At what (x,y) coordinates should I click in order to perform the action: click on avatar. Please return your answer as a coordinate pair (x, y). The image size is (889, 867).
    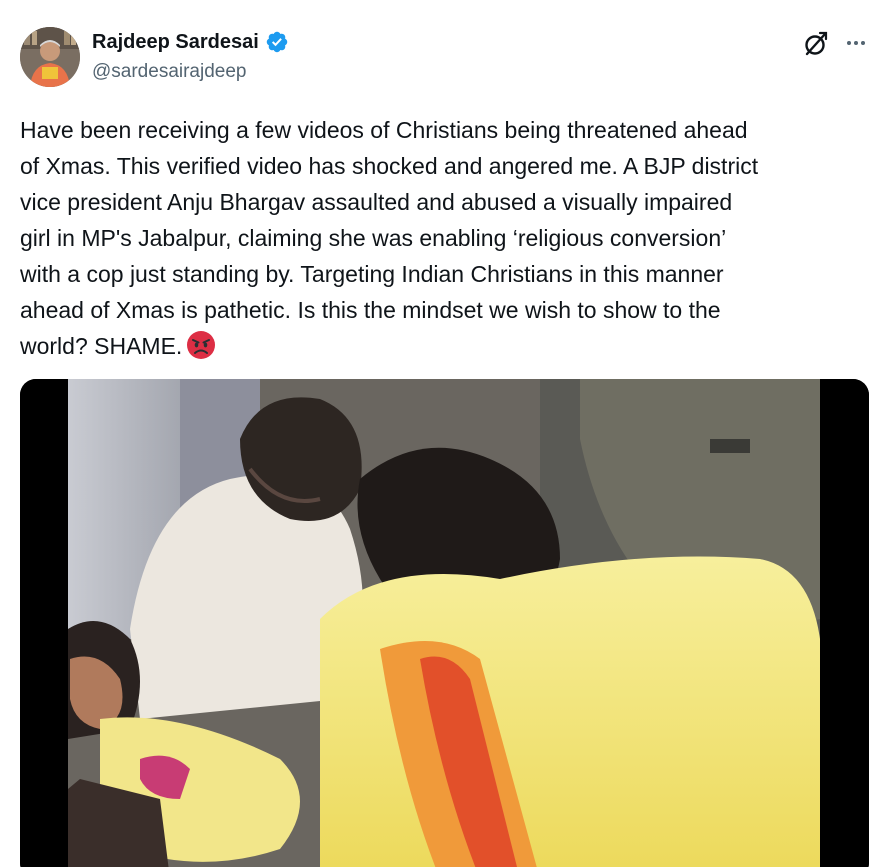
    Looking at the image, I should click on (50, 57).